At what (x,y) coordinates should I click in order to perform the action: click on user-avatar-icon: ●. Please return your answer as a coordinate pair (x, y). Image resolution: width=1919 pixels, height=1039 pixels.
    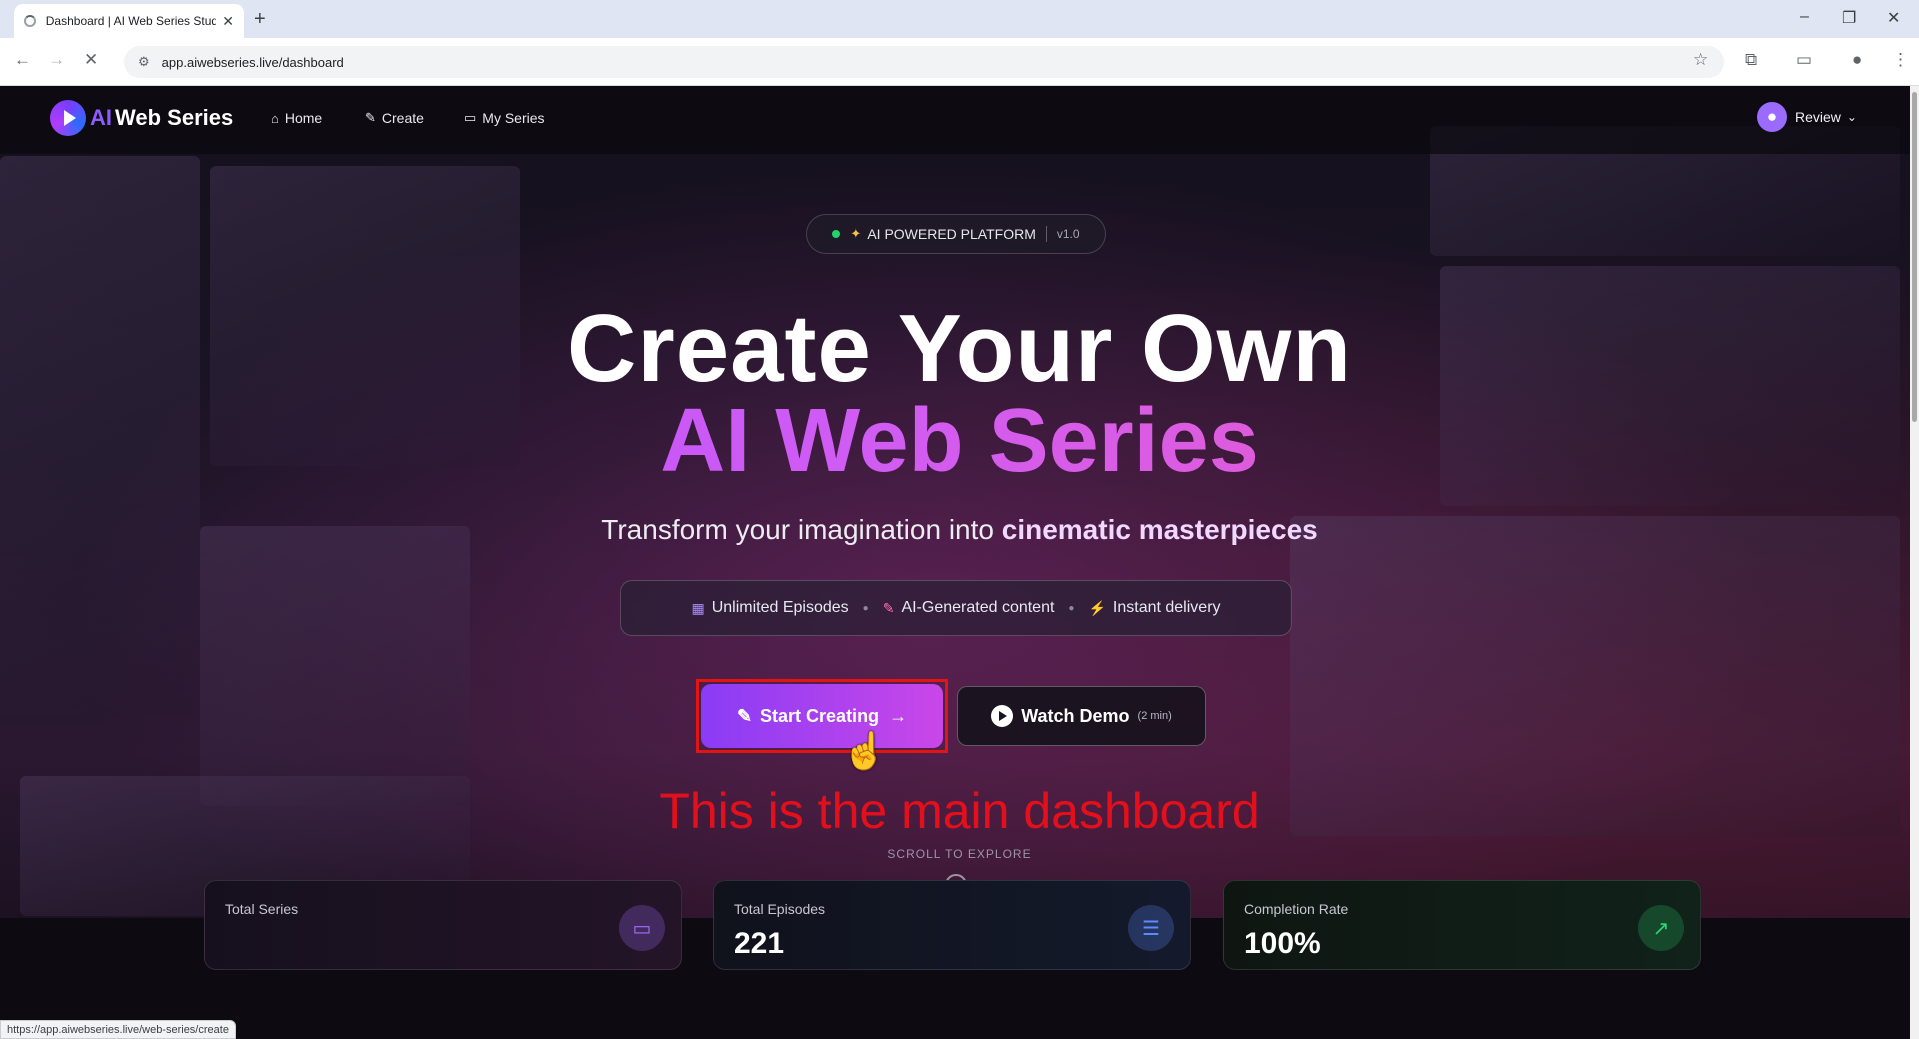
    Looking at the image, I should click on (1772, 117).